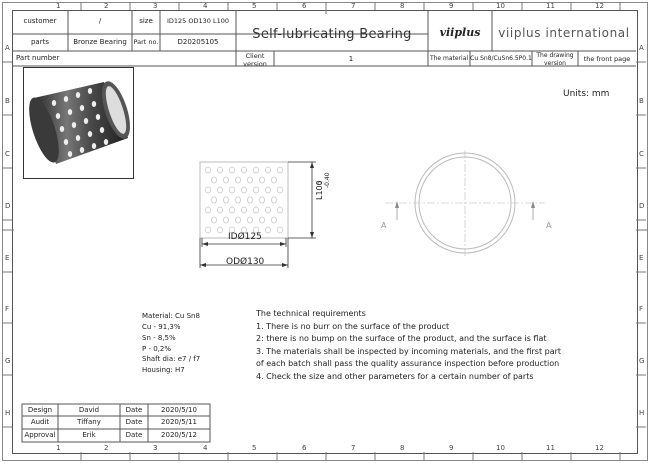  I want to click on approval-name: Tiffany, so click(89, 422).